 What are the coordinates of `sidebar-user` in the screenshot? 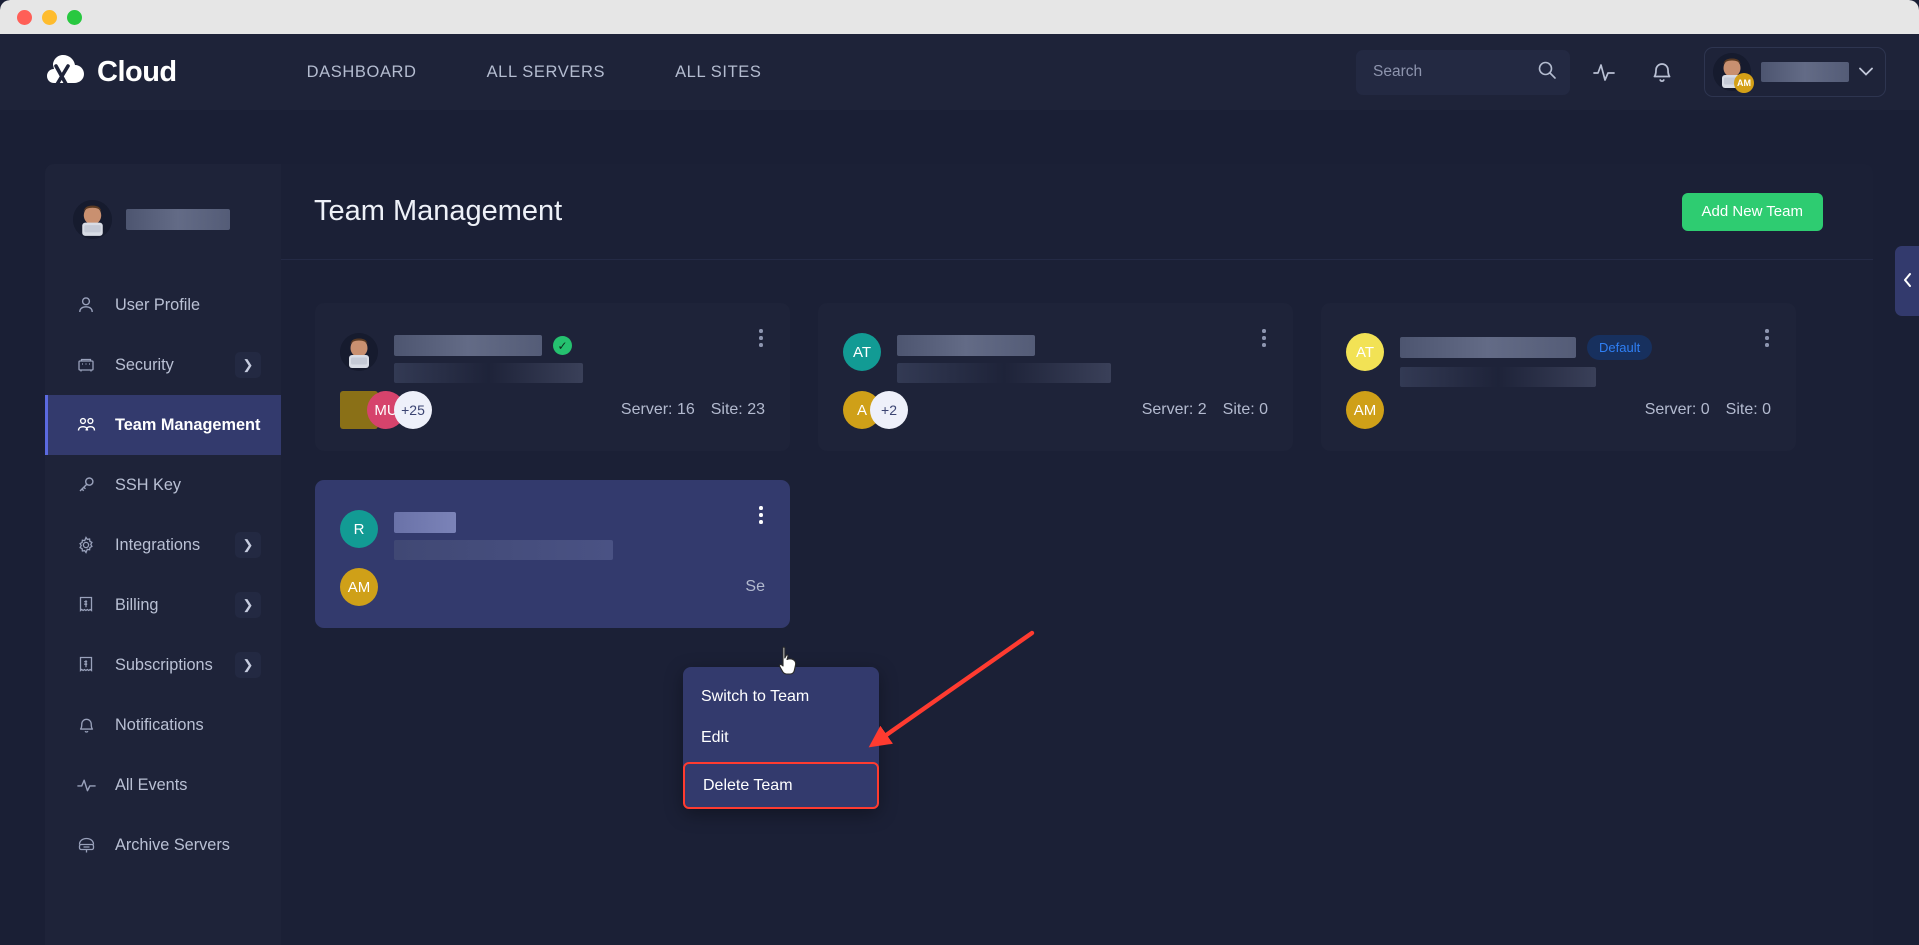 It's located at (163, 213).